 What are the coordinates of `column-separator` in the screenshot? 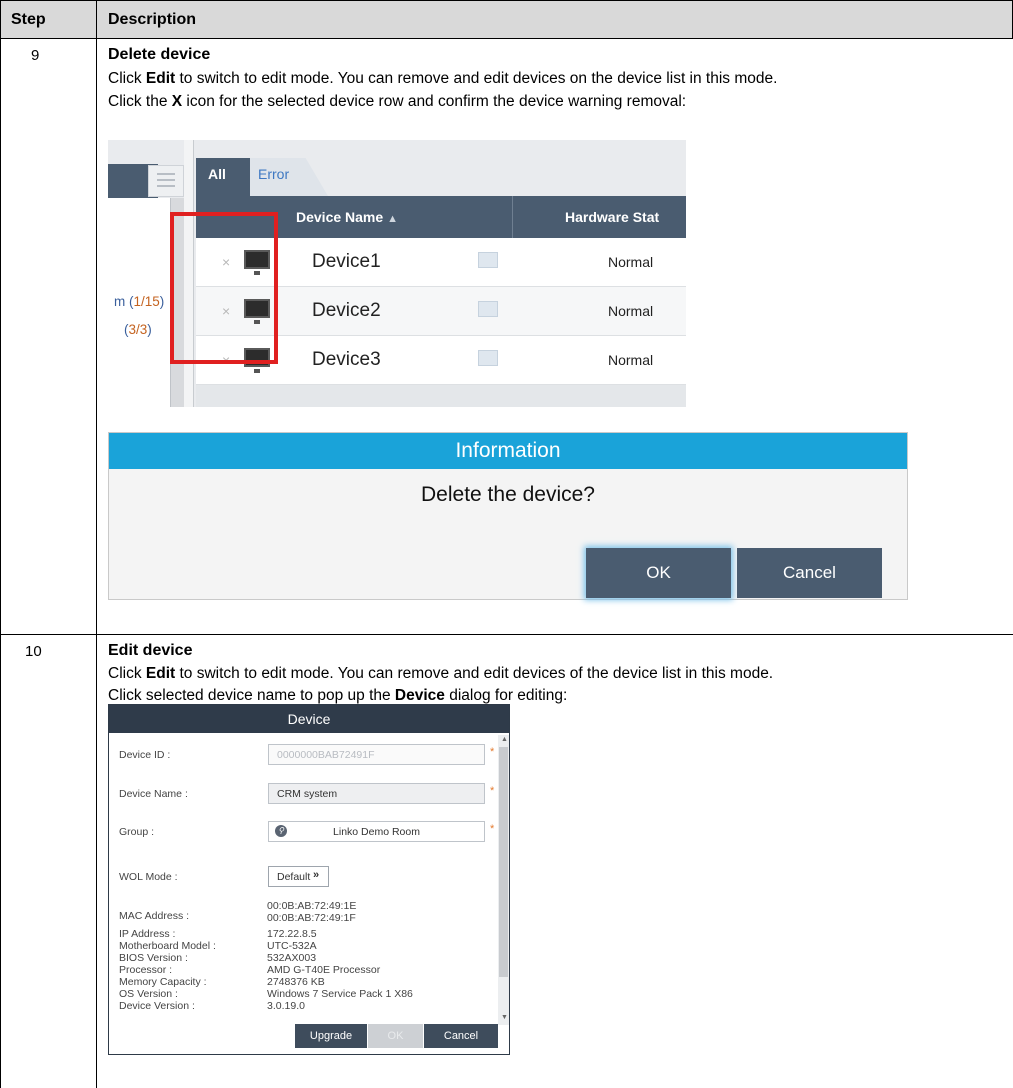 It's located at (512, 217).